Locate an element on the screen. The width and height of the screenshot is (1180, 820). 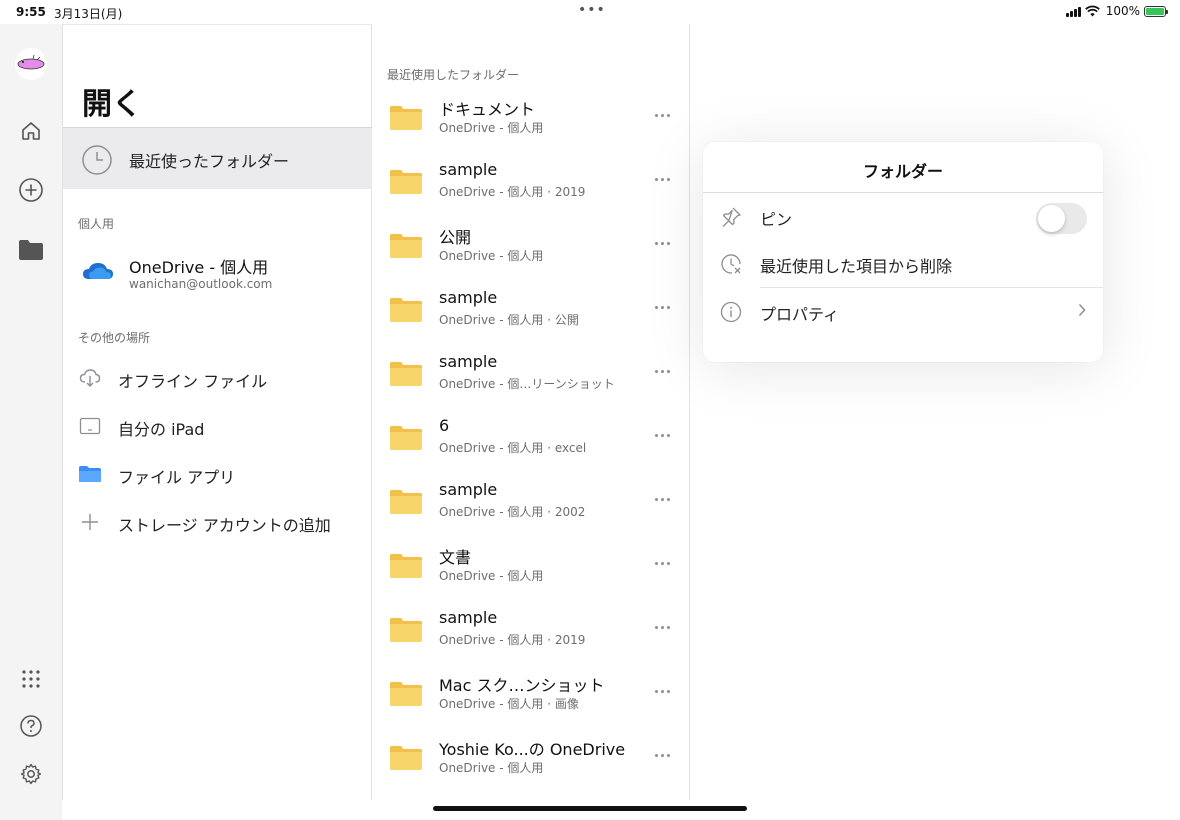
account-email: wanichan@outlook.com is located at coordinates (201, 284).